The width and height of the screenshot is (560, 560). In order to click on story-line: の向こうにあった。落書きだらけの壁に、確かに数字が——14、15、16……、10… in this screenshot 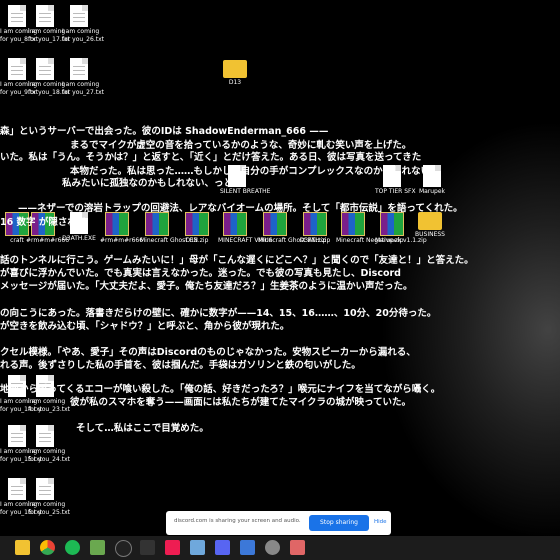, I will do `click(218, 313)`.